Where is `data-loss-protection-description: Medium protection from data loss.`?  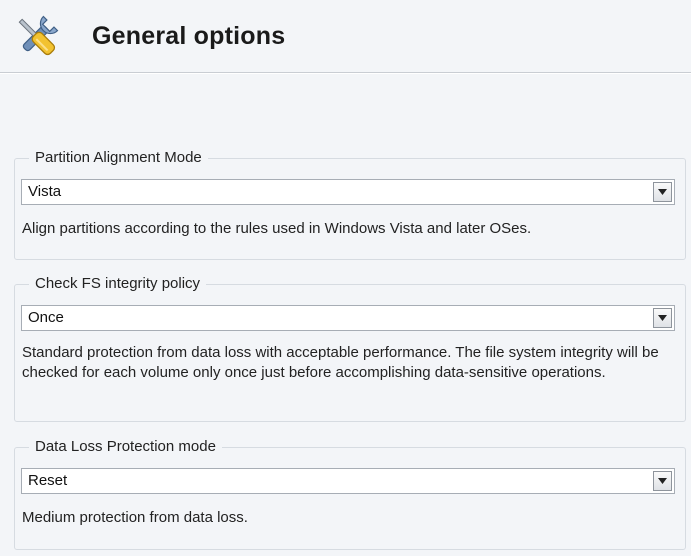
data-loss-protection-description: Medium protection from data loss. is located at coordinates (135, 517).